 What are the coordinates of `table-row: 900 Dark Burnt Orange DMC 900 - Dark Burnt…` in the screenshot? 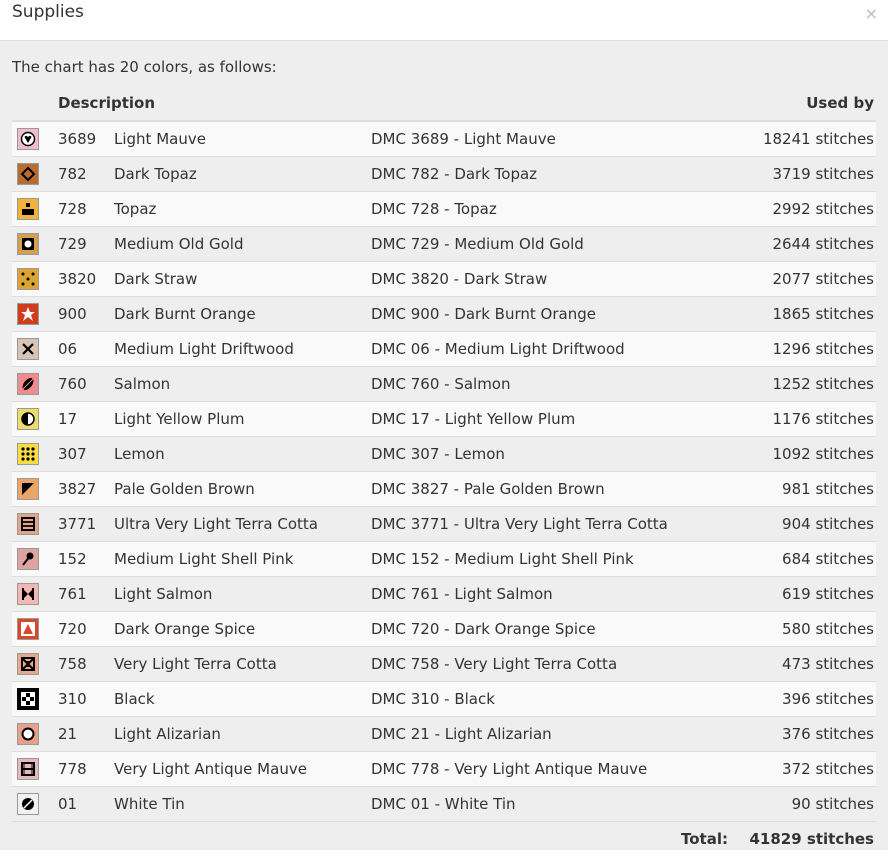 It's located at (444, 313).